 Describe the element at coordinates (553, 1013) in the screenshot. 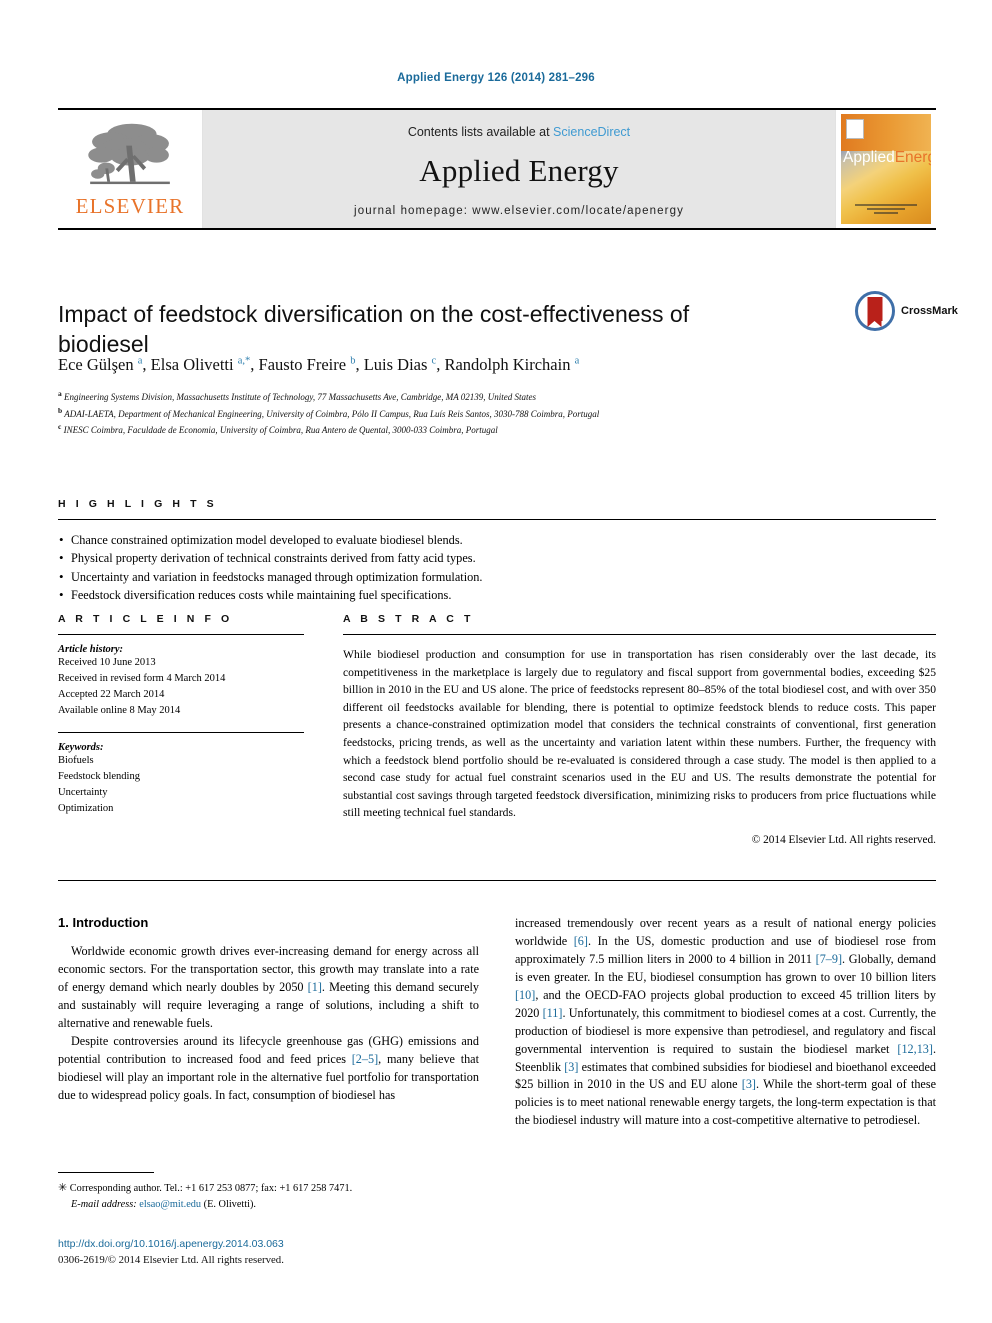

I see `citation-ref: [11]` at that location.